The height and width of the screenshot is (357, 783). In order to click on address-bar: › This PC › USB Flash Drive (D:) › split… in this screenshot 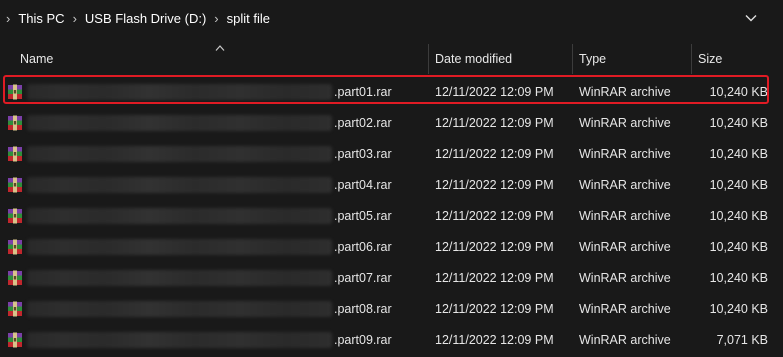, I will do `click(391, 18)`.